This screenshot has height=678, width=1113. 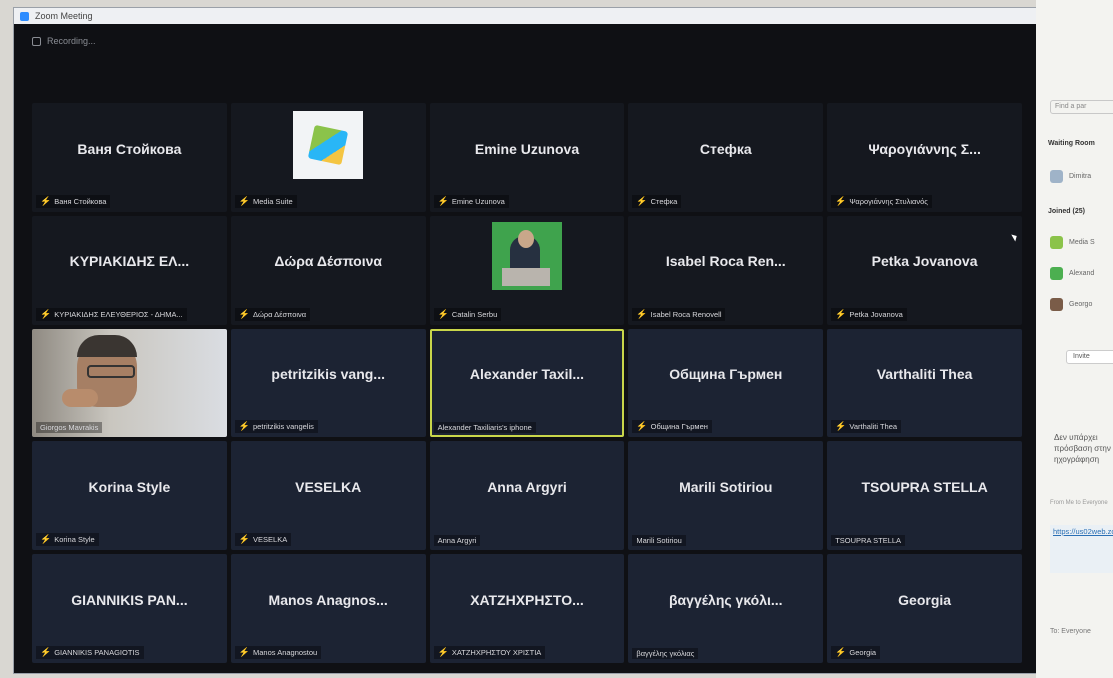 What do you see at coordinates (1081, 549) in the screenshot?
I see `chat-link: https://us02web.zoom.us/j/8` at bounding box center [1081, 549].